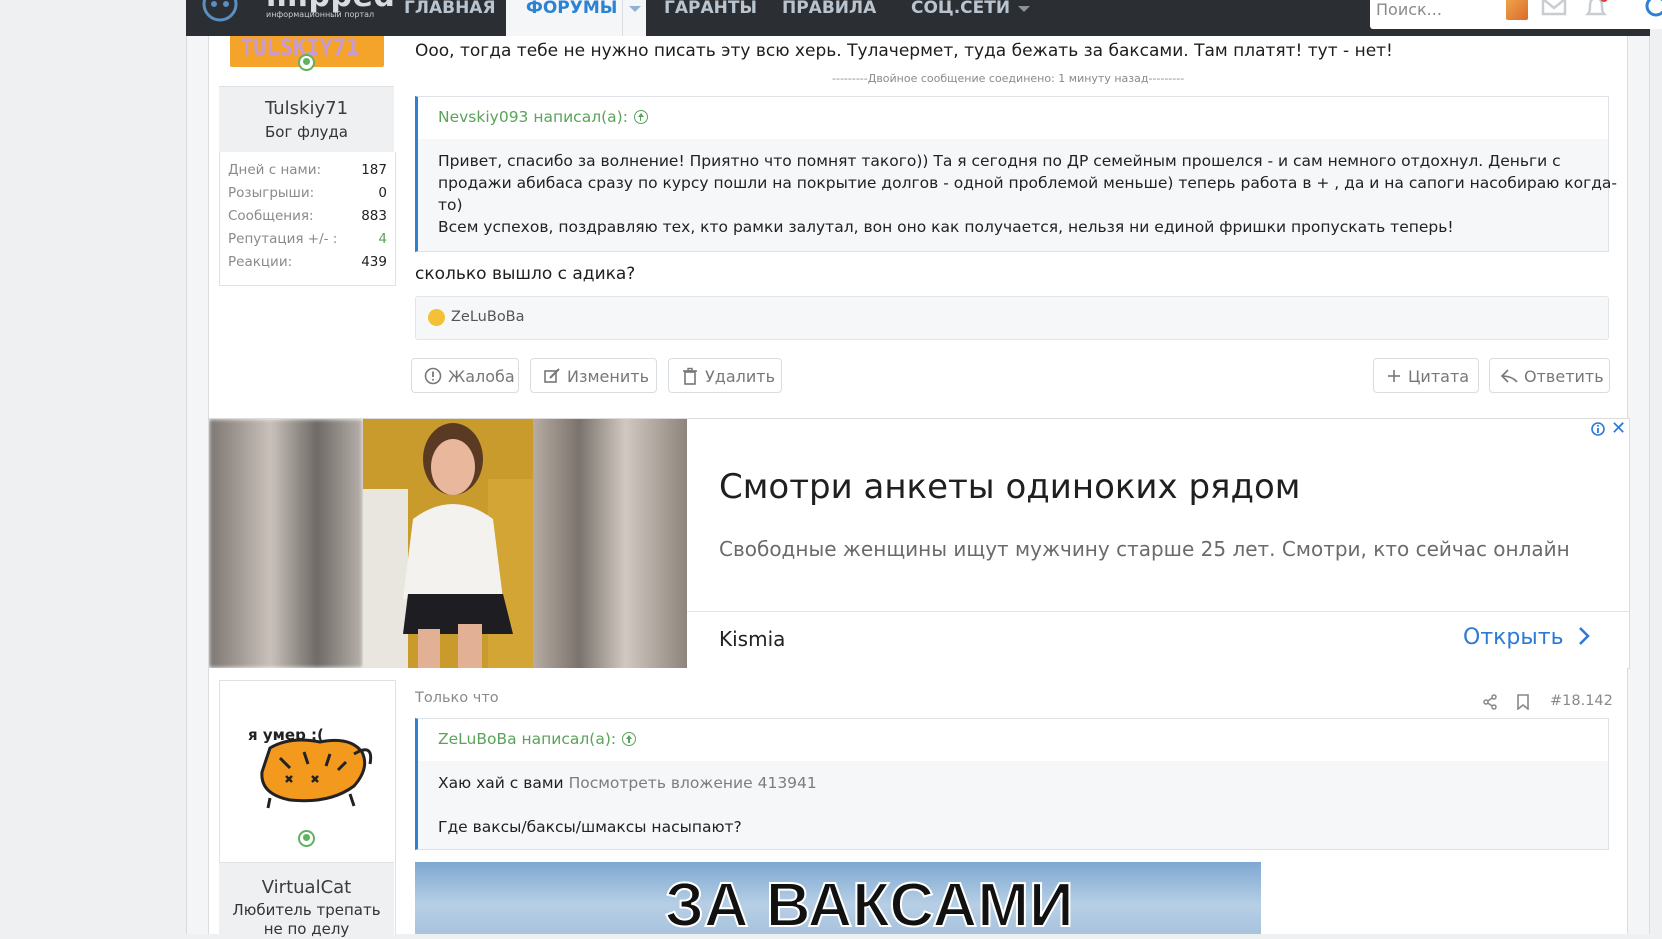 The height and width of the screenshot is (939, 1662). Describe the element at coordinates (457, 698) in the screenshot. I see `post-time: Только что` at that location.